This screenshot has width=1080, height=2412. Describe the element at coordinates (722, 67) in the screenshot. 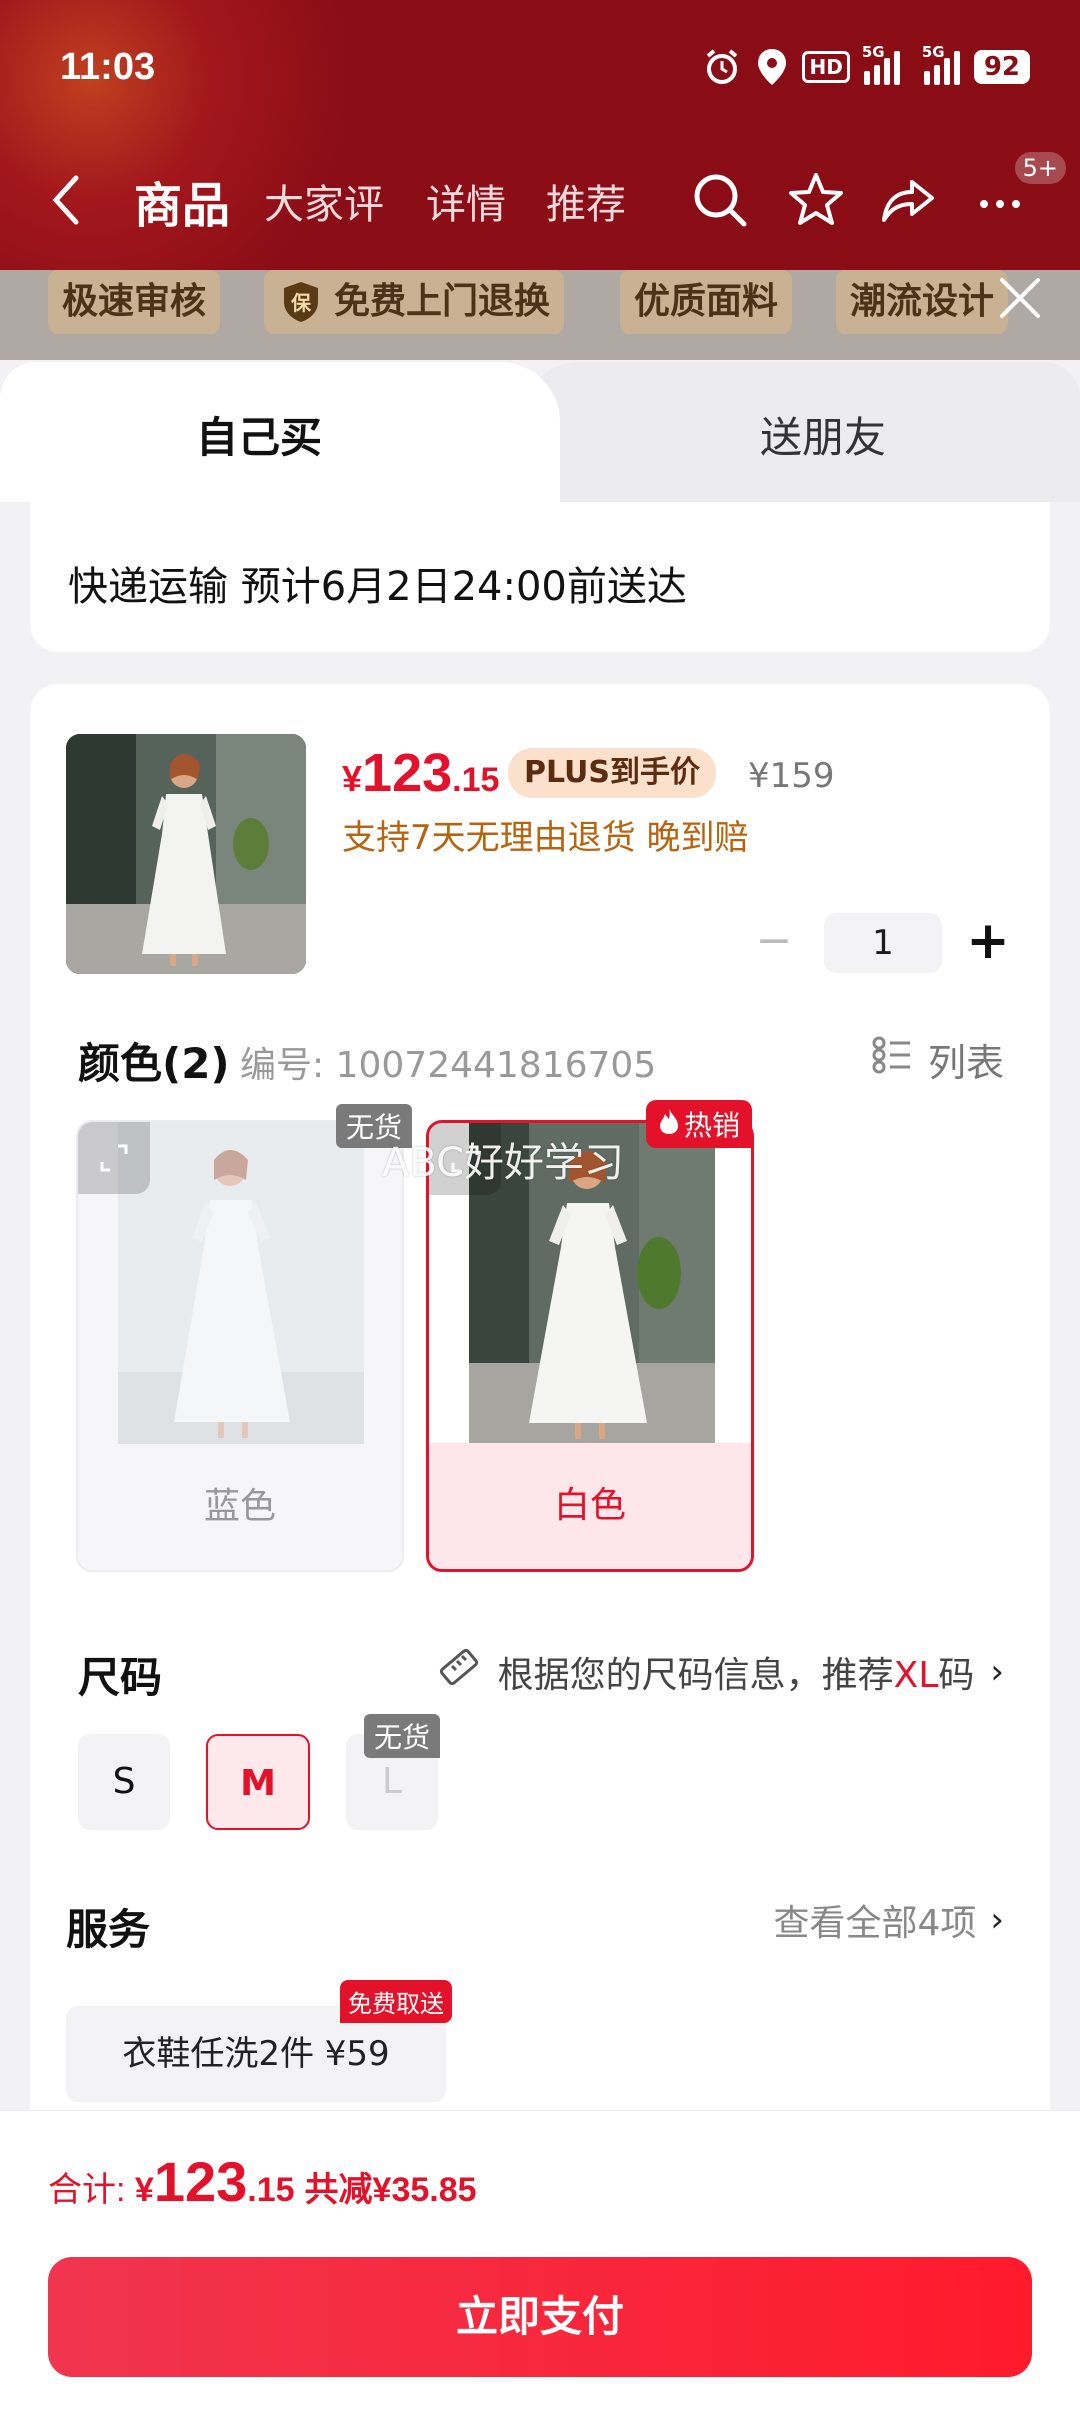

I see `alarm-icon` at that location.